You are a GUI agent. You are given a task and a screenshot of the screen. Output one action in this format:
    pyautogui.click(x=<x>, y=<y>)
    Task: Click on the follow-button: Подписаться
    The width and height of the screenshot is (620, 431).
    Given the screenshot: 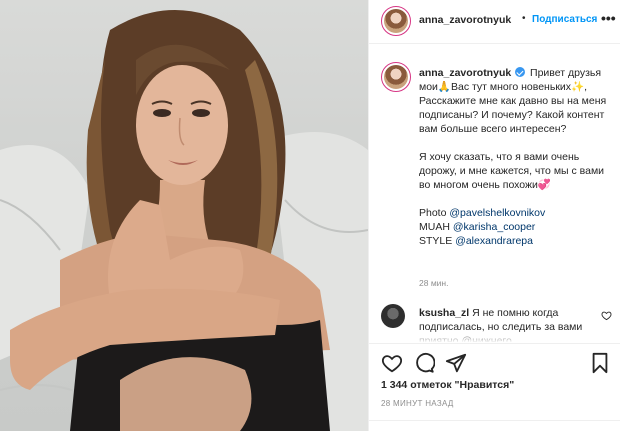 What is the action you would take?
    pyautogui.click(x=564, y=19)
    